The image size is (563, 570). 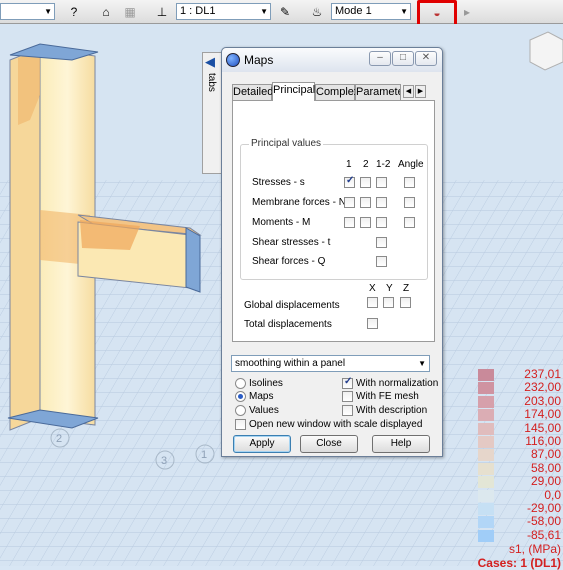 What do you see at coordinates (542, 374) in the screenshot?
I see `legend-value: 237,01` at bounding box center [542, 374].